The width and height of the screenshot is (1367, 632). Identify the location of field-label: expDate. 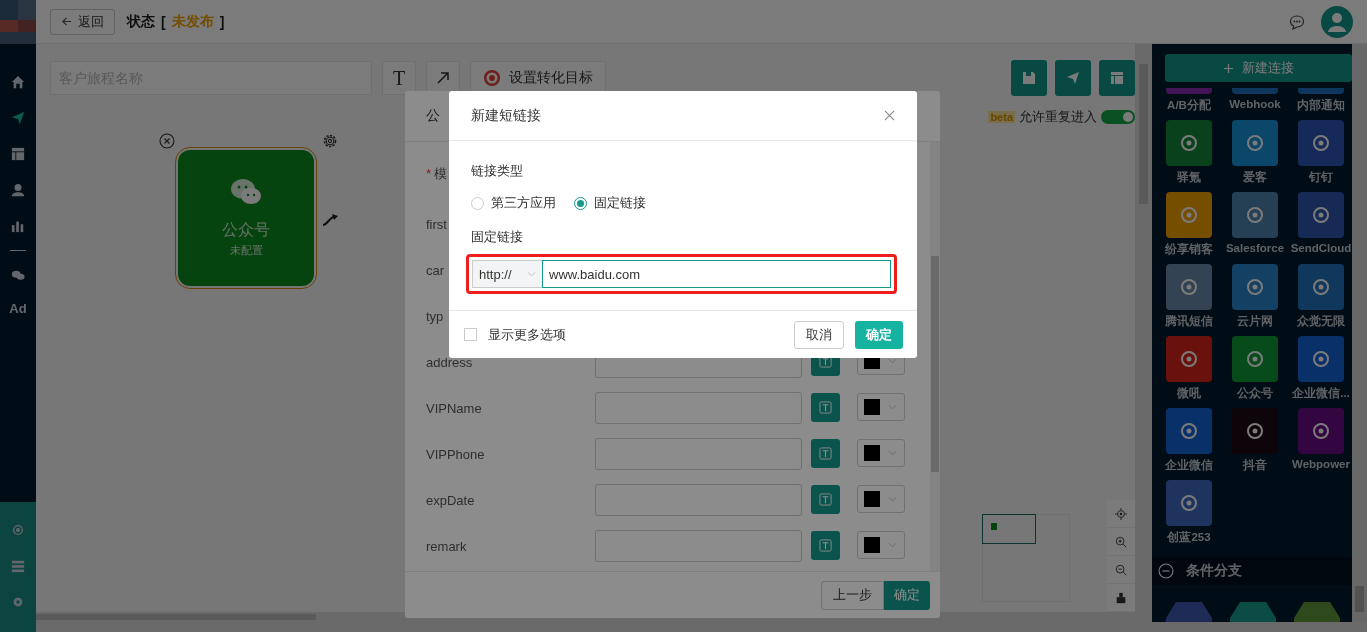
(450, 501).